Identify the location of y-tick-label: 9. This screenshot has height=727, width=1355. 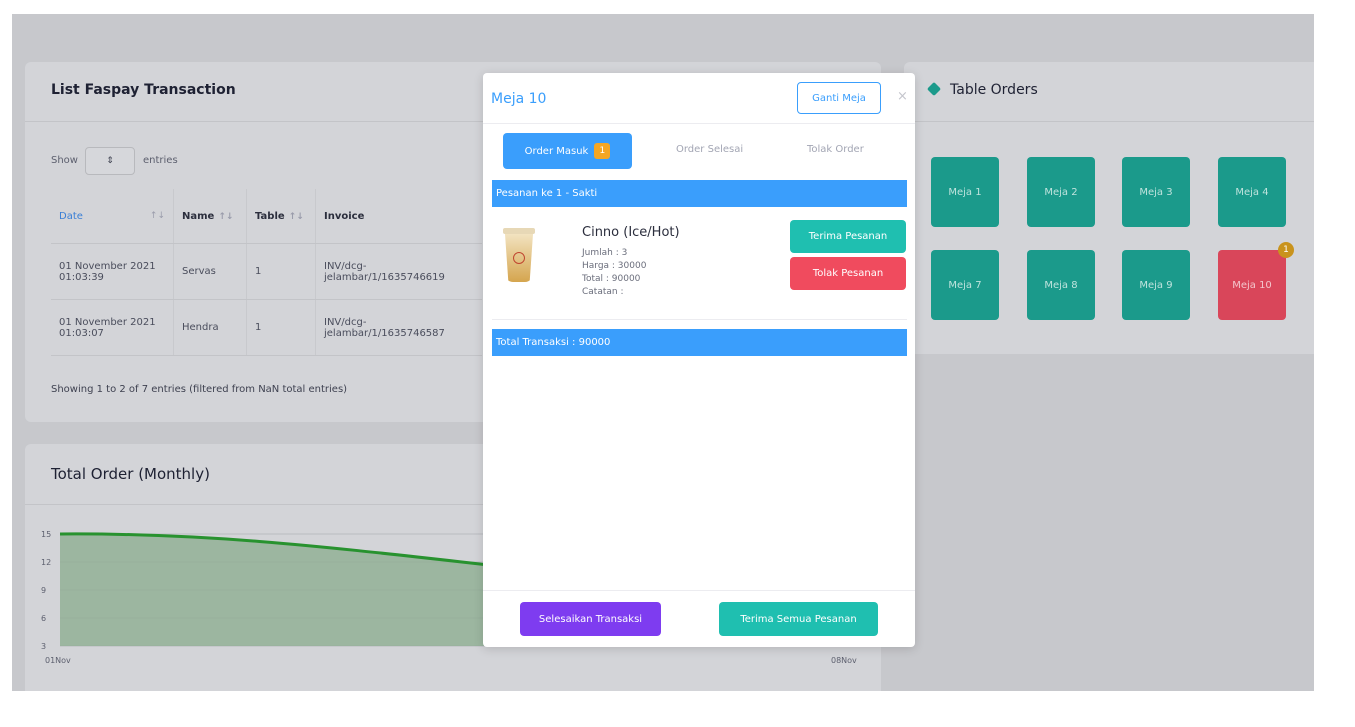
(43, 590).